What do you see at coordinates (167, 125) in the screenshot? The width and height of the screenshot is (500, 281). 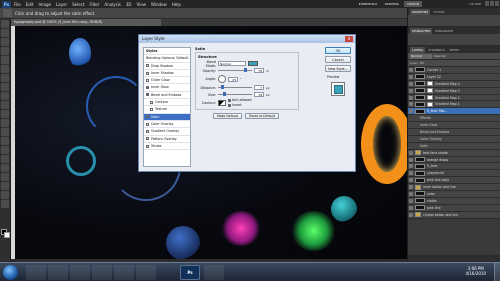 I see `styles-list-item: Color Overlay` at bounding box center [167, 125].